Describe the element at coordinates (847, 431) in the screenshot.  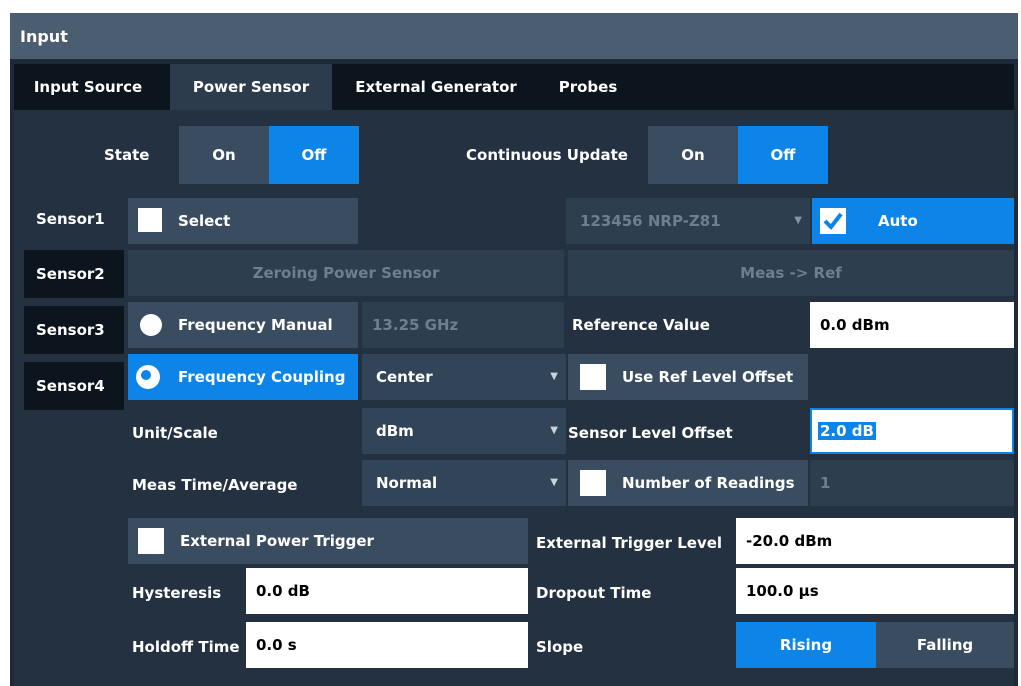
I see `sensor-level-offset-value: 2.0 dB` at that location.